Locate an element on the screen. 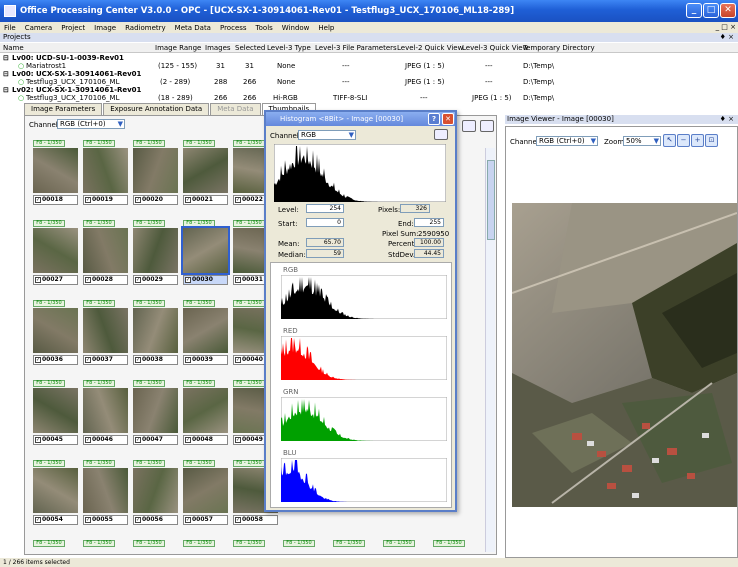 Image resolution: width=738 pixels, height=567 pixels. hist-channel-select: RGB ▼ is located at coordinates (327, 135).